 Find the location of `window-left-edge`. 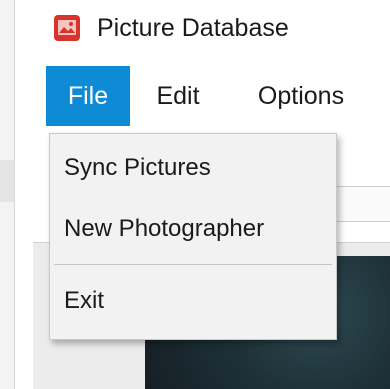

window-left-edge is located at coordinates (7, 194).